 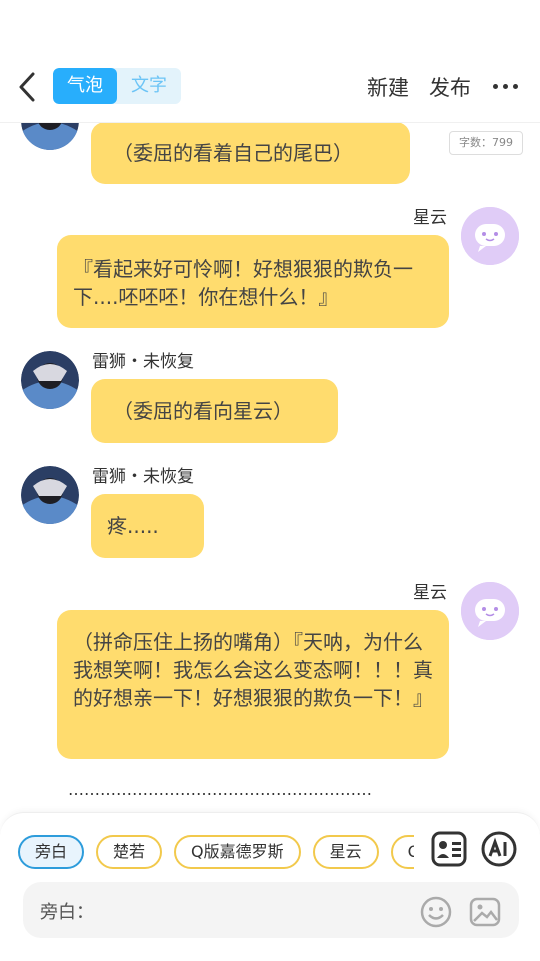 I want to click on message-text: （委屈的看着自己的尾巴）, so click(x=233, y=153).